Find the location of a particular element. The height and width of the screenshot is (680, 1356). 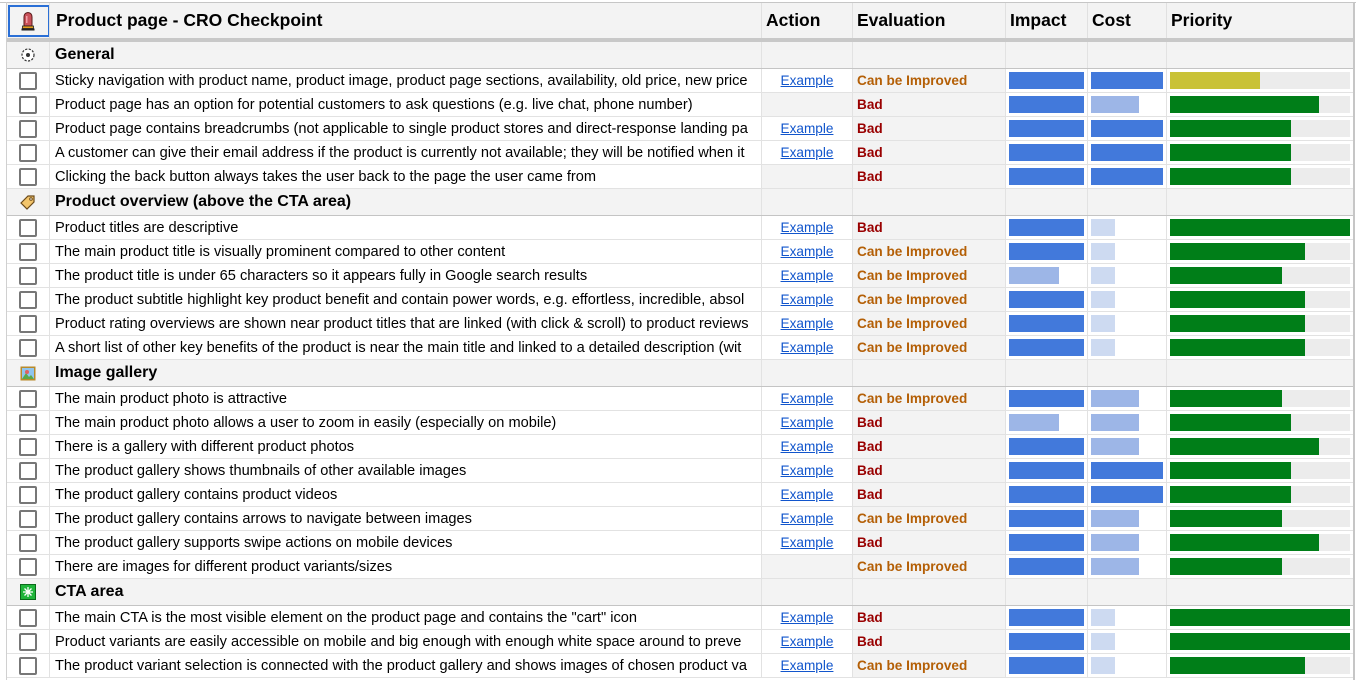

header-icon-cell is located at coordinates (28, 20).